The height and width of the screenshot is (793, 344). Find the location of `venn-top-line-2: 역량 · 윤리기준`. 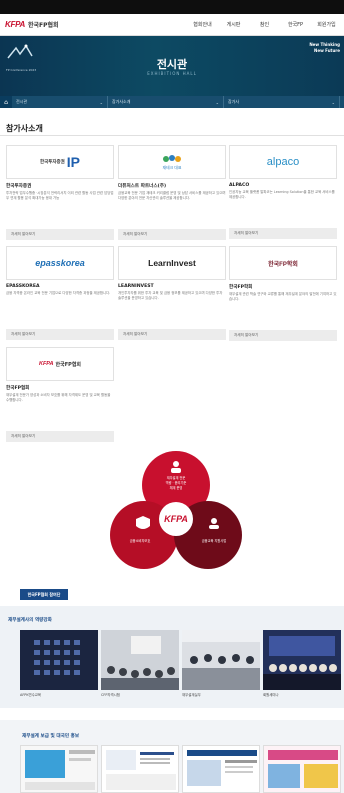

venn-top-line-2: 역량 · 윤리기준 is located at coordinates (176, 482).